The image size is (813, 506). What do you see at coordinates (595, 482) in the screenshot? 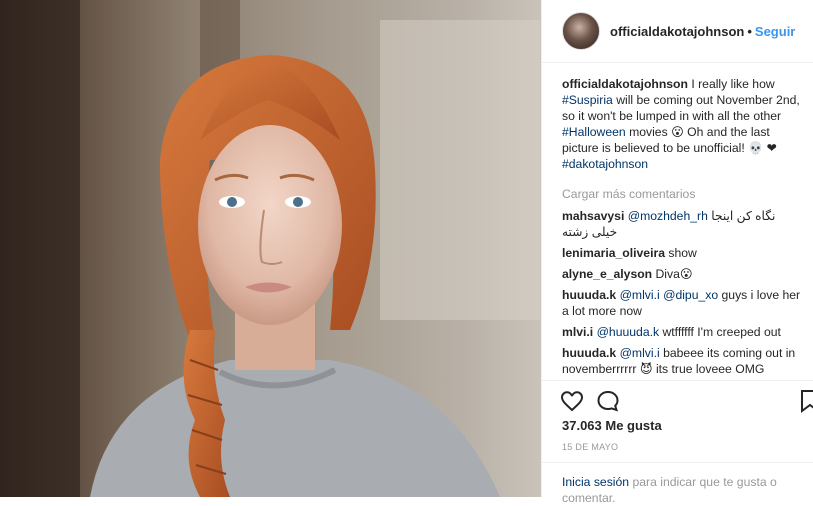
I see `login-link: Inicia sesión` at bounding box center [595, 482].